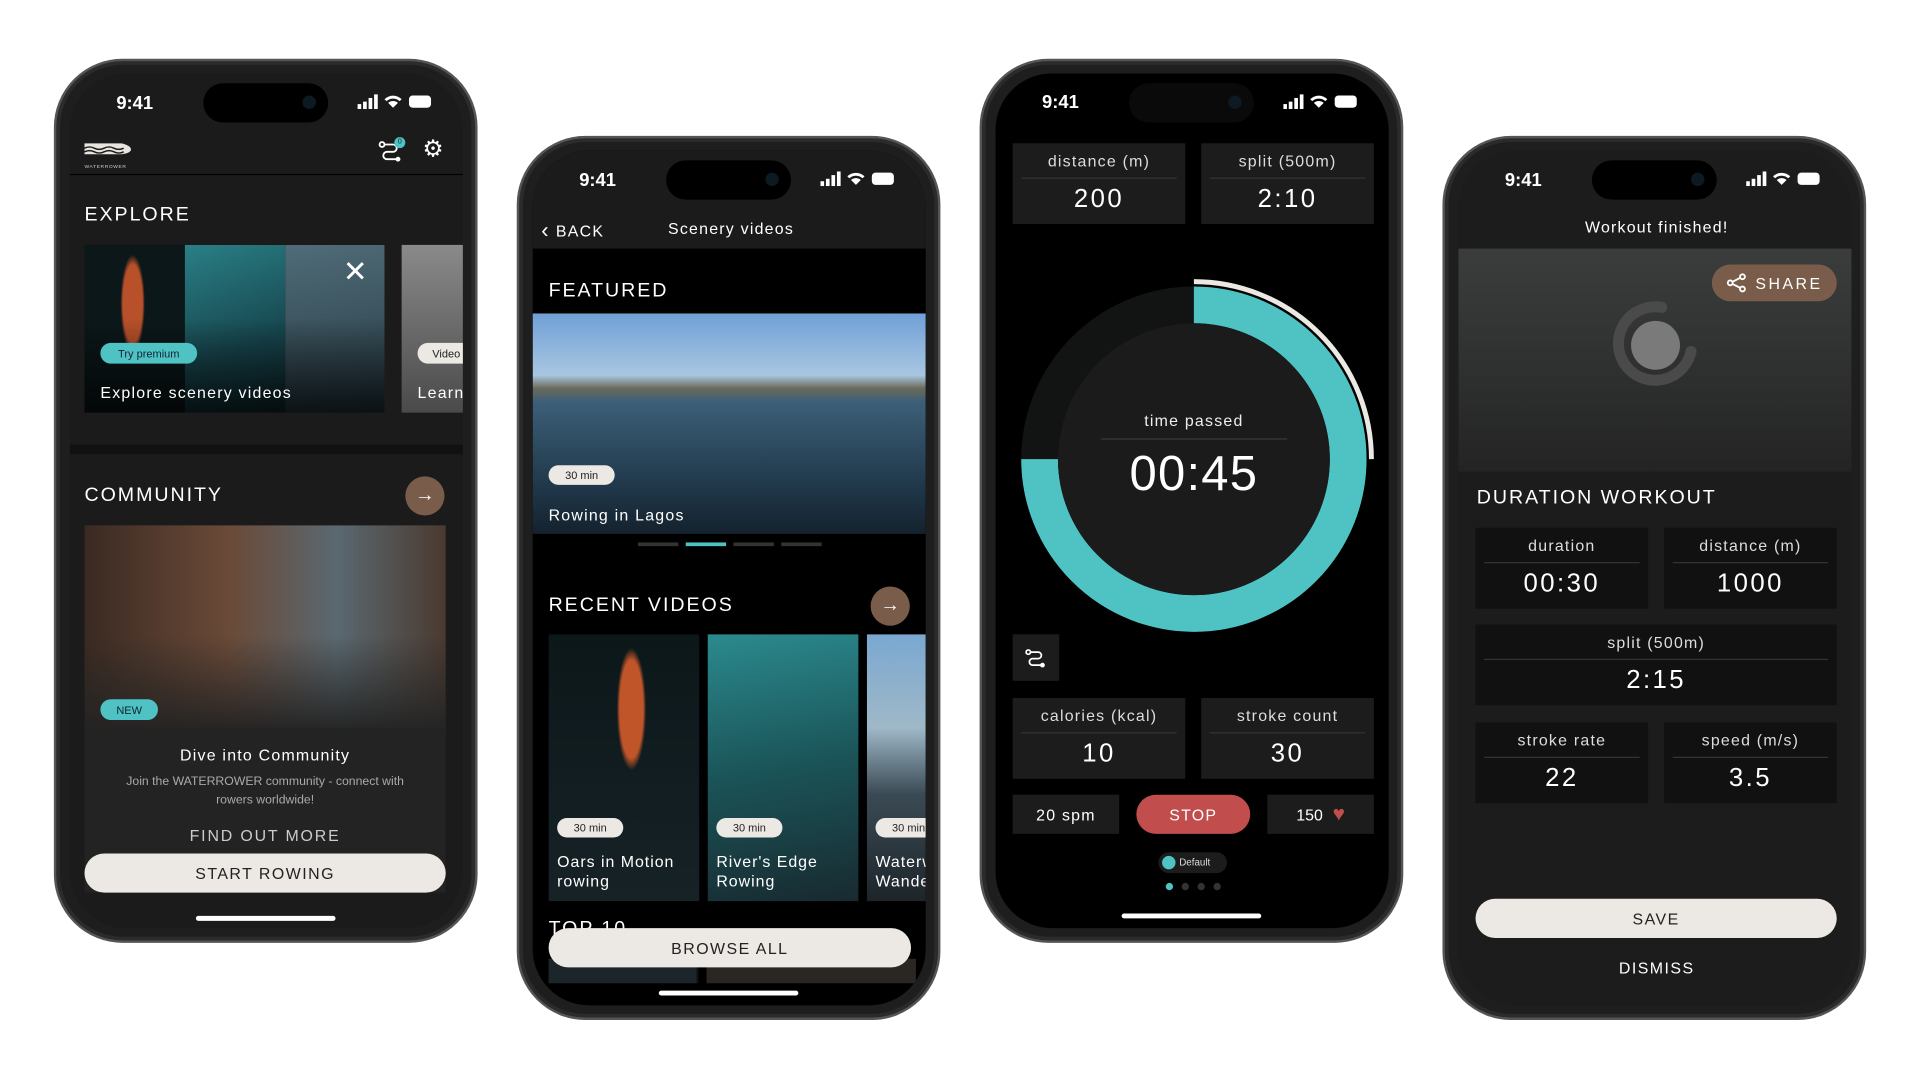 The image size is (1920, 1080). What do you see at coordinates (129, 710) in the screenshot?
I see `new-badge: NEW` at bounding box center [129, 710].